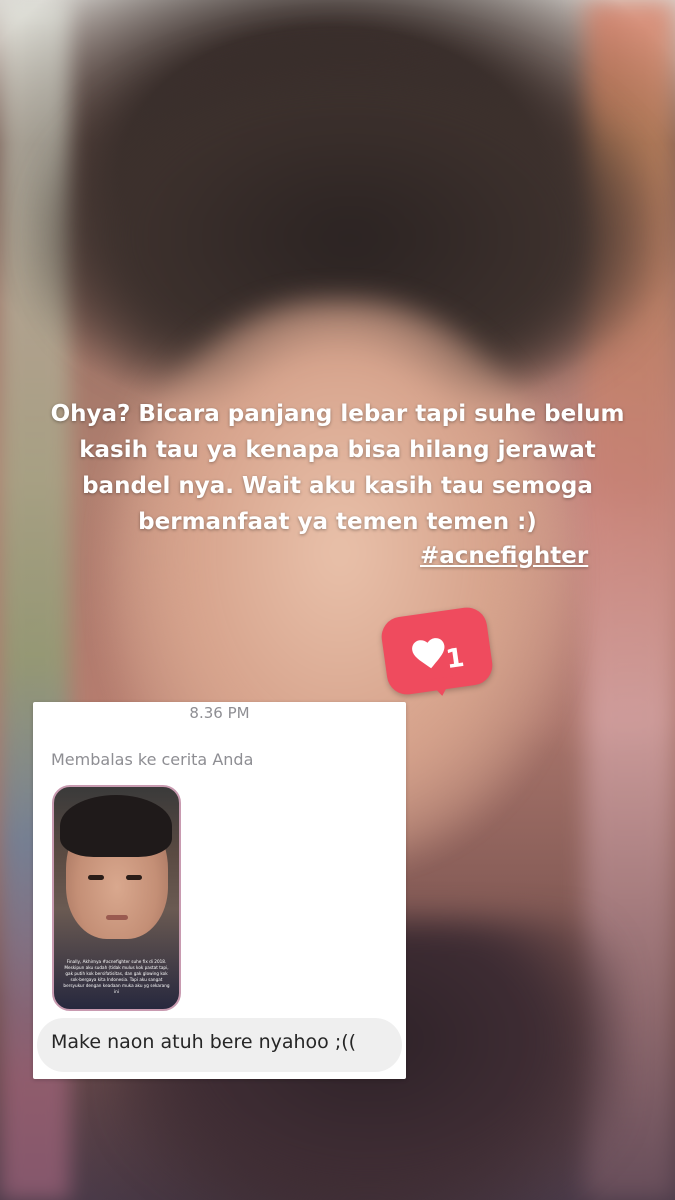 The image size is (675, 1200). I want to click on message-bubble: Make naon atuh bere nyahoo ;((, so click(219, 1045).